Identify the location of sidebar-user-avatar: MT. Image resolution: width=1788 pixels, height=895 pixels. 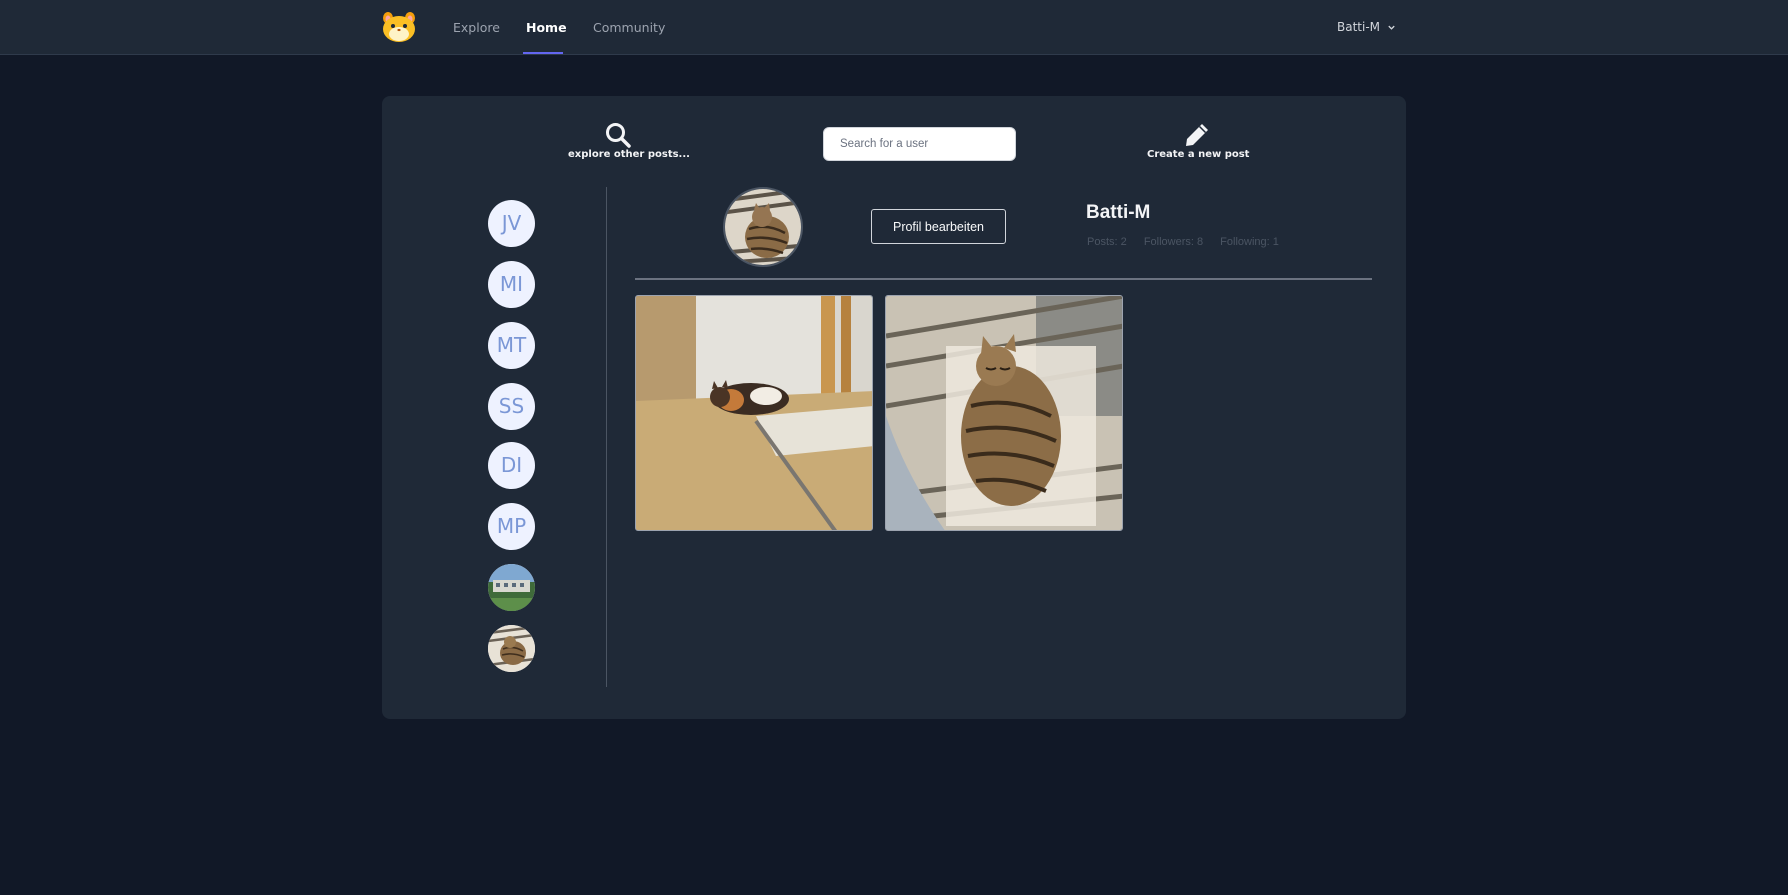
(511, 345).